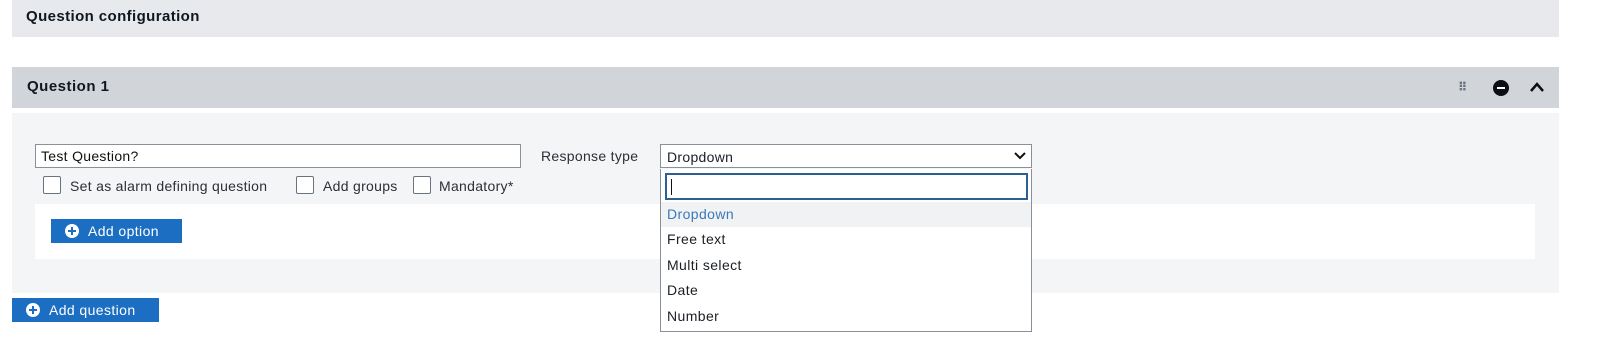 The width and height of the screenshot is (1602, 349). I want to click on question-text-input, so click(278, 156).